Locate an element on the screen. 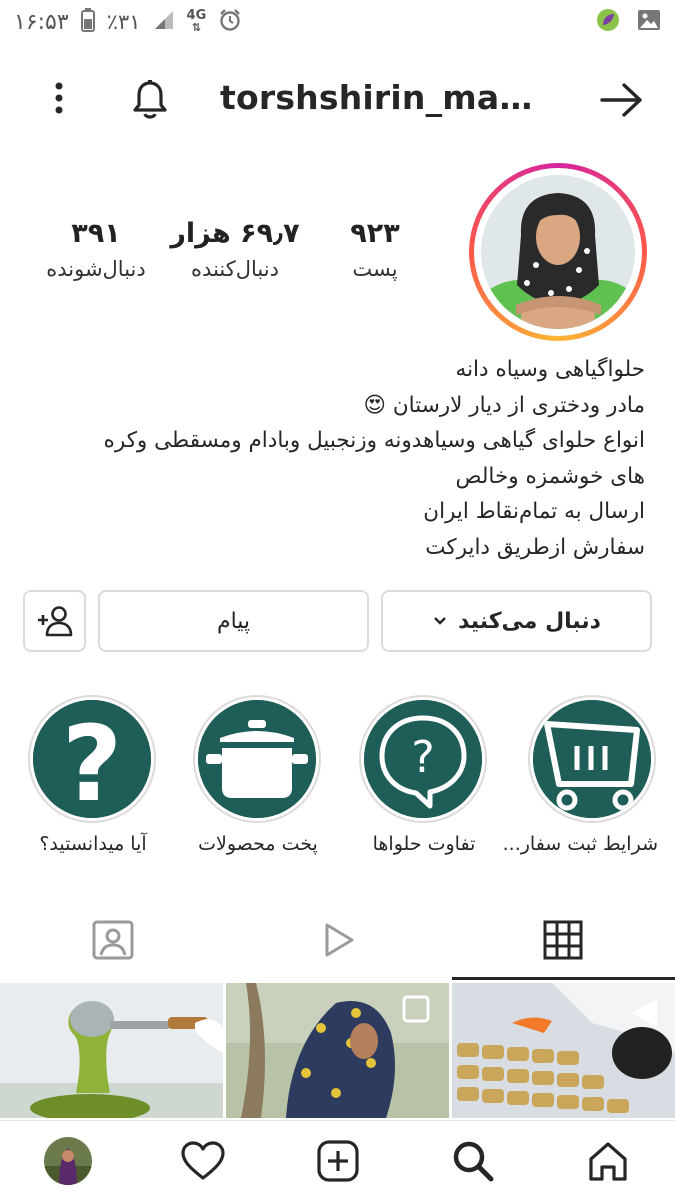 This screenshot has width=675, height=1200. bio-line: سفارش ازطریق دایرکت is located at coordinates (535, 547).